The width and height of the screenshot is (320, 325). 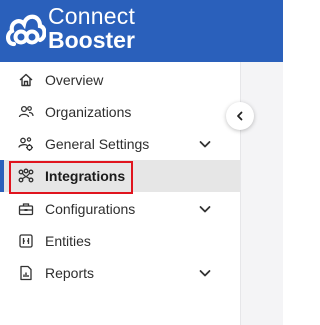 I want to click on toolbox-icon, so click(x=26, y=209).